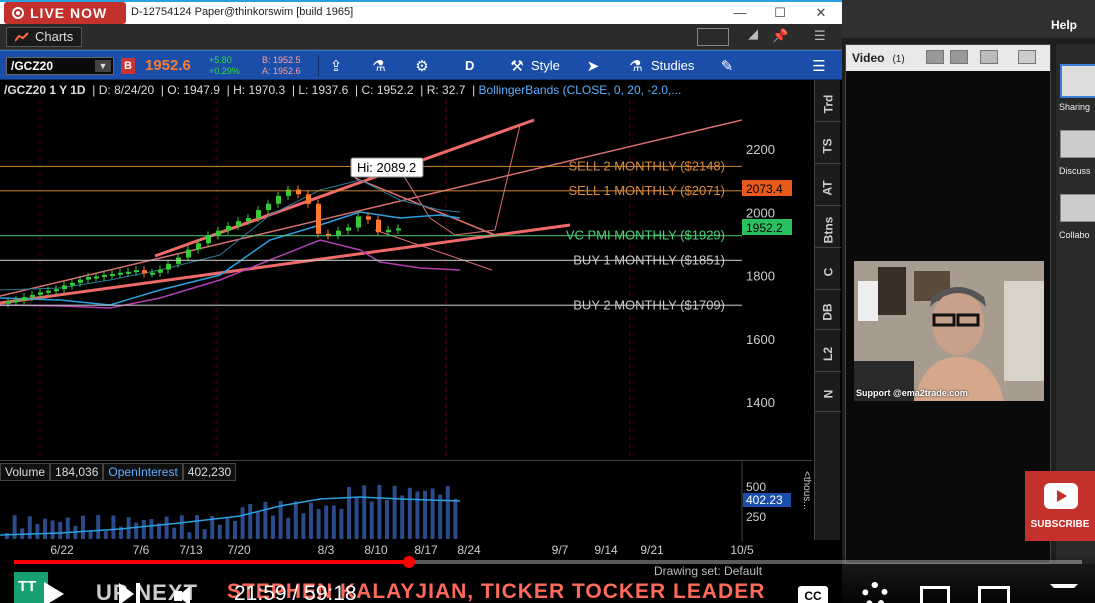 The image size is (1095, 603). What do you see at coordinates (131, 593) in the screenshot?
I see `next-icon` at bounding box center [131, 593].